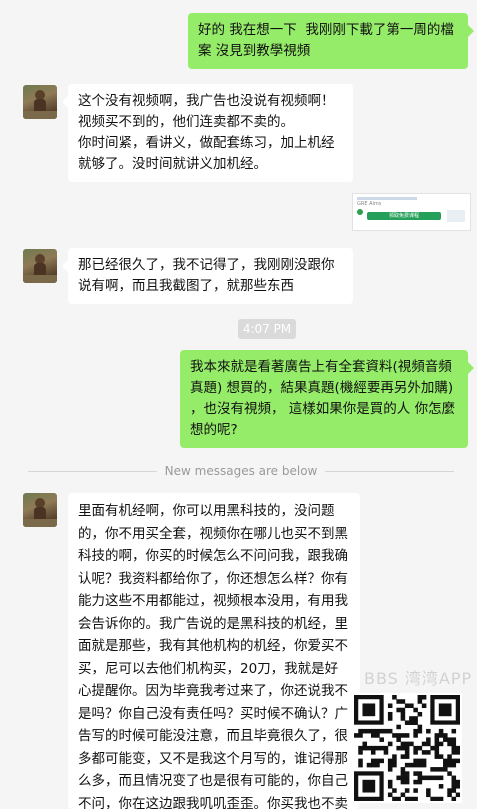  I want to click on qr-code, so click(407, 748).